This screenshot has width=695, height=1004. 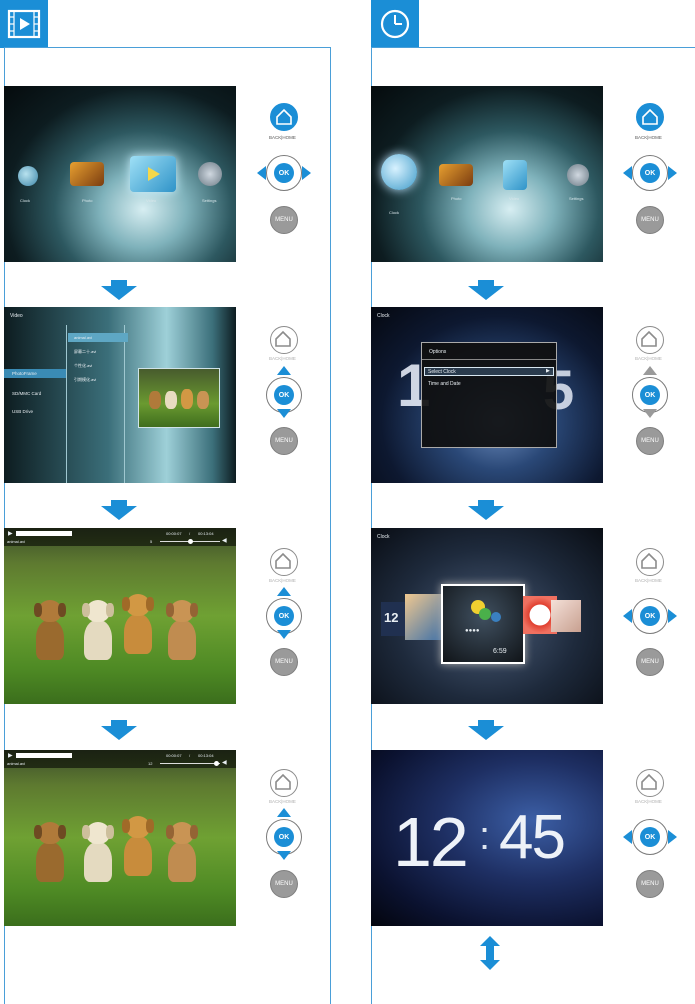 What do you see at coordinates (120, 838) in the screenshot?
I see `screen-video-playback-2: ▶ animal.avi 00:00:07 / 00:13:04 12 ◀` at bounding box center [120, 838].